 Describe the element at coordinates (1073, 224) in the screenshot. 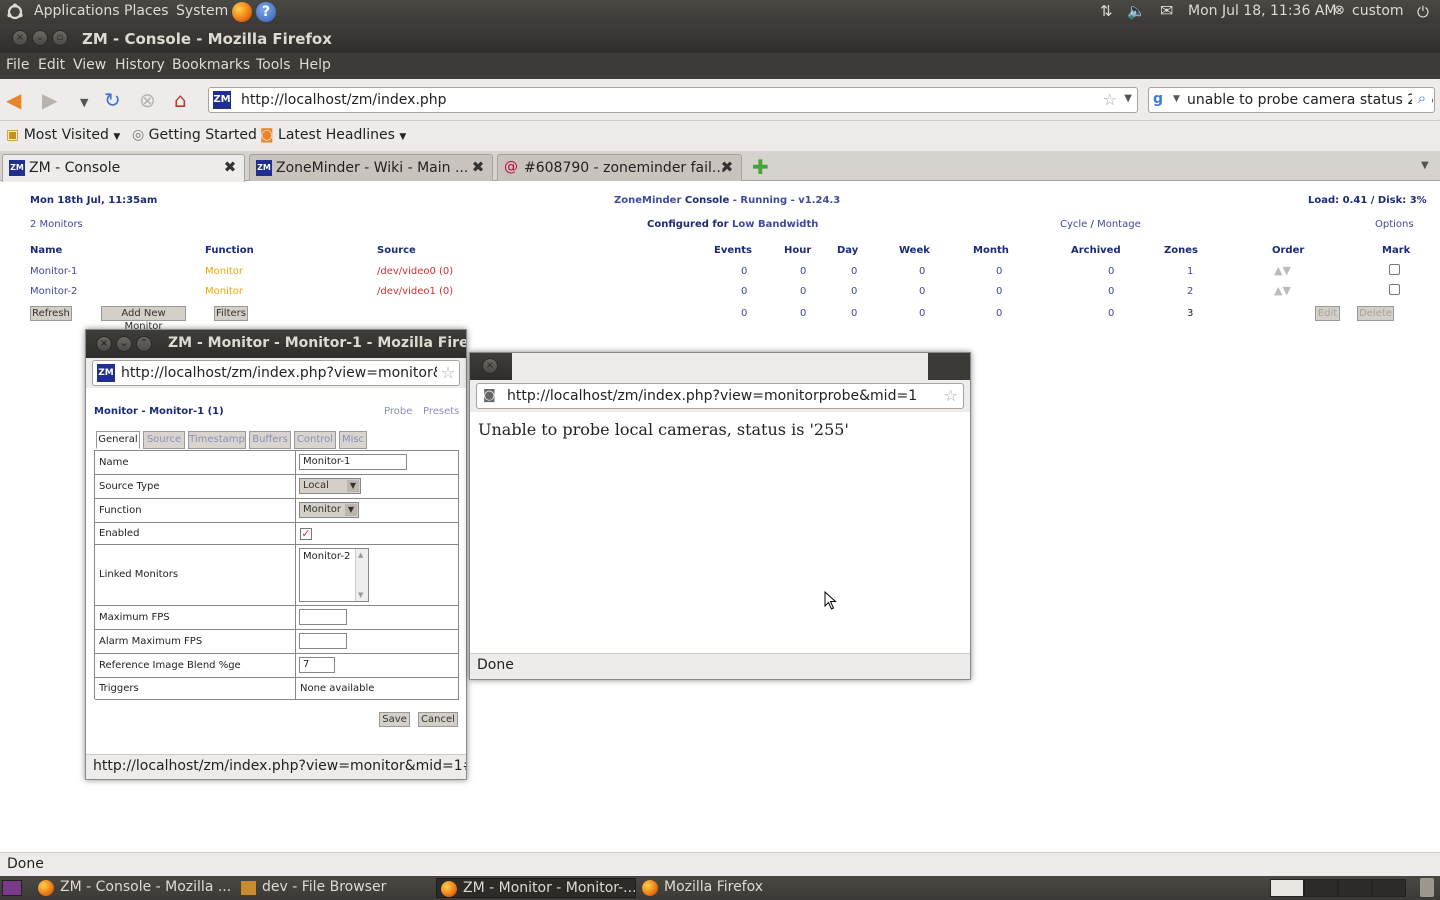

I see `cycle-link: Cycle` at that location.